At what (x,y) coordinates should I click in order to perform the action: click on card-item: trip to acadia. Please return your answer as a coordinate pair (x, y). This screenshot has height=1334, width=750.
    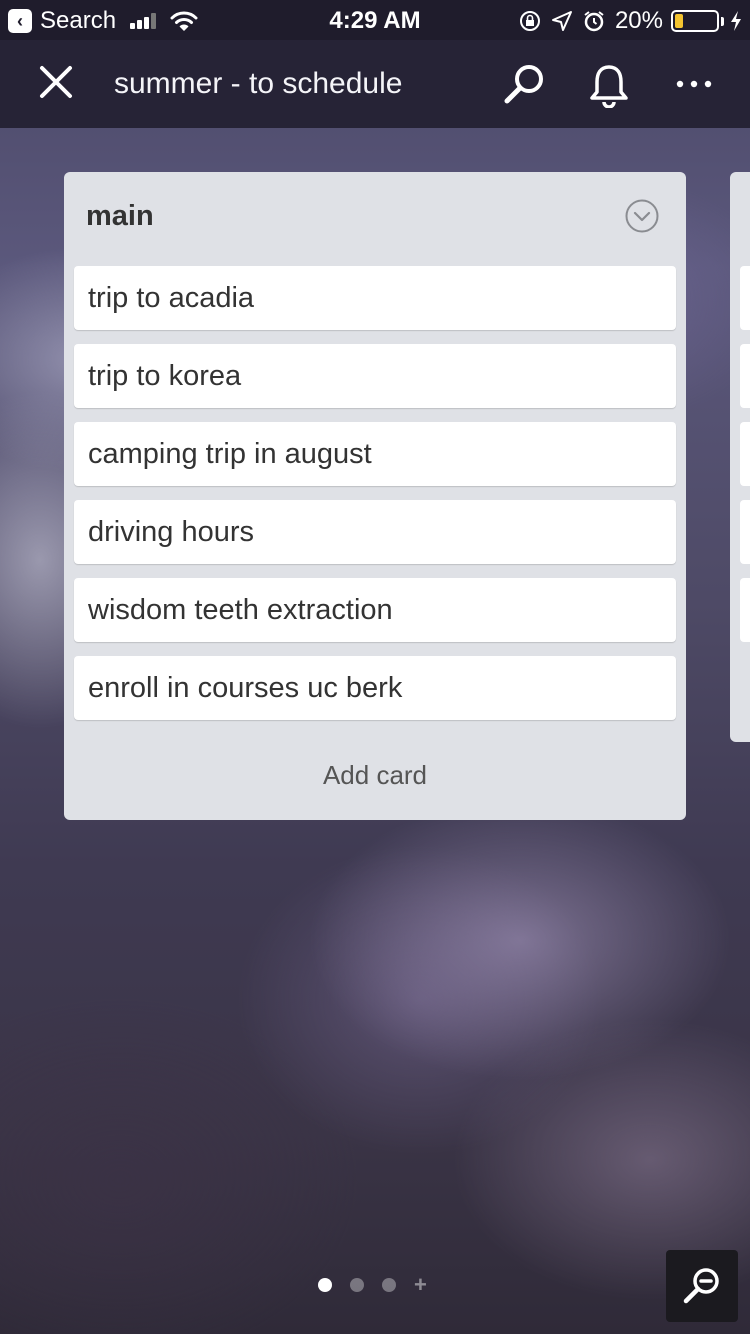
    Looking at the image, I should click on (375, 298).